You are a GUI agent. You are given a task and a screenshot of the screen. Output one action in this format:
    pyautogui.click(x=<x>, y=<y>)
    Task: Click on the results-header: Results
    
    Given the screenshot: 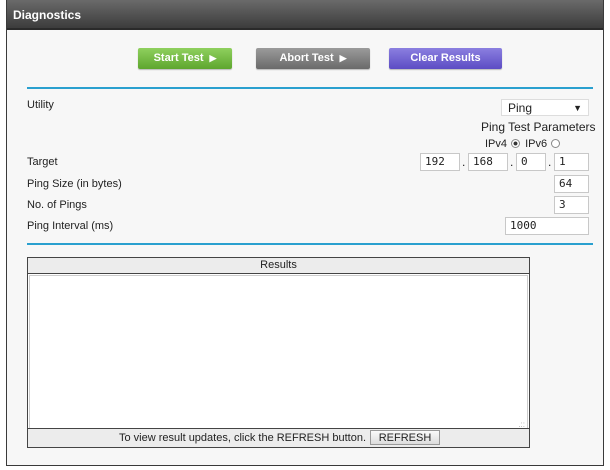 What is the action you would take?
    pyautogui.click(x=278, y=266)
    